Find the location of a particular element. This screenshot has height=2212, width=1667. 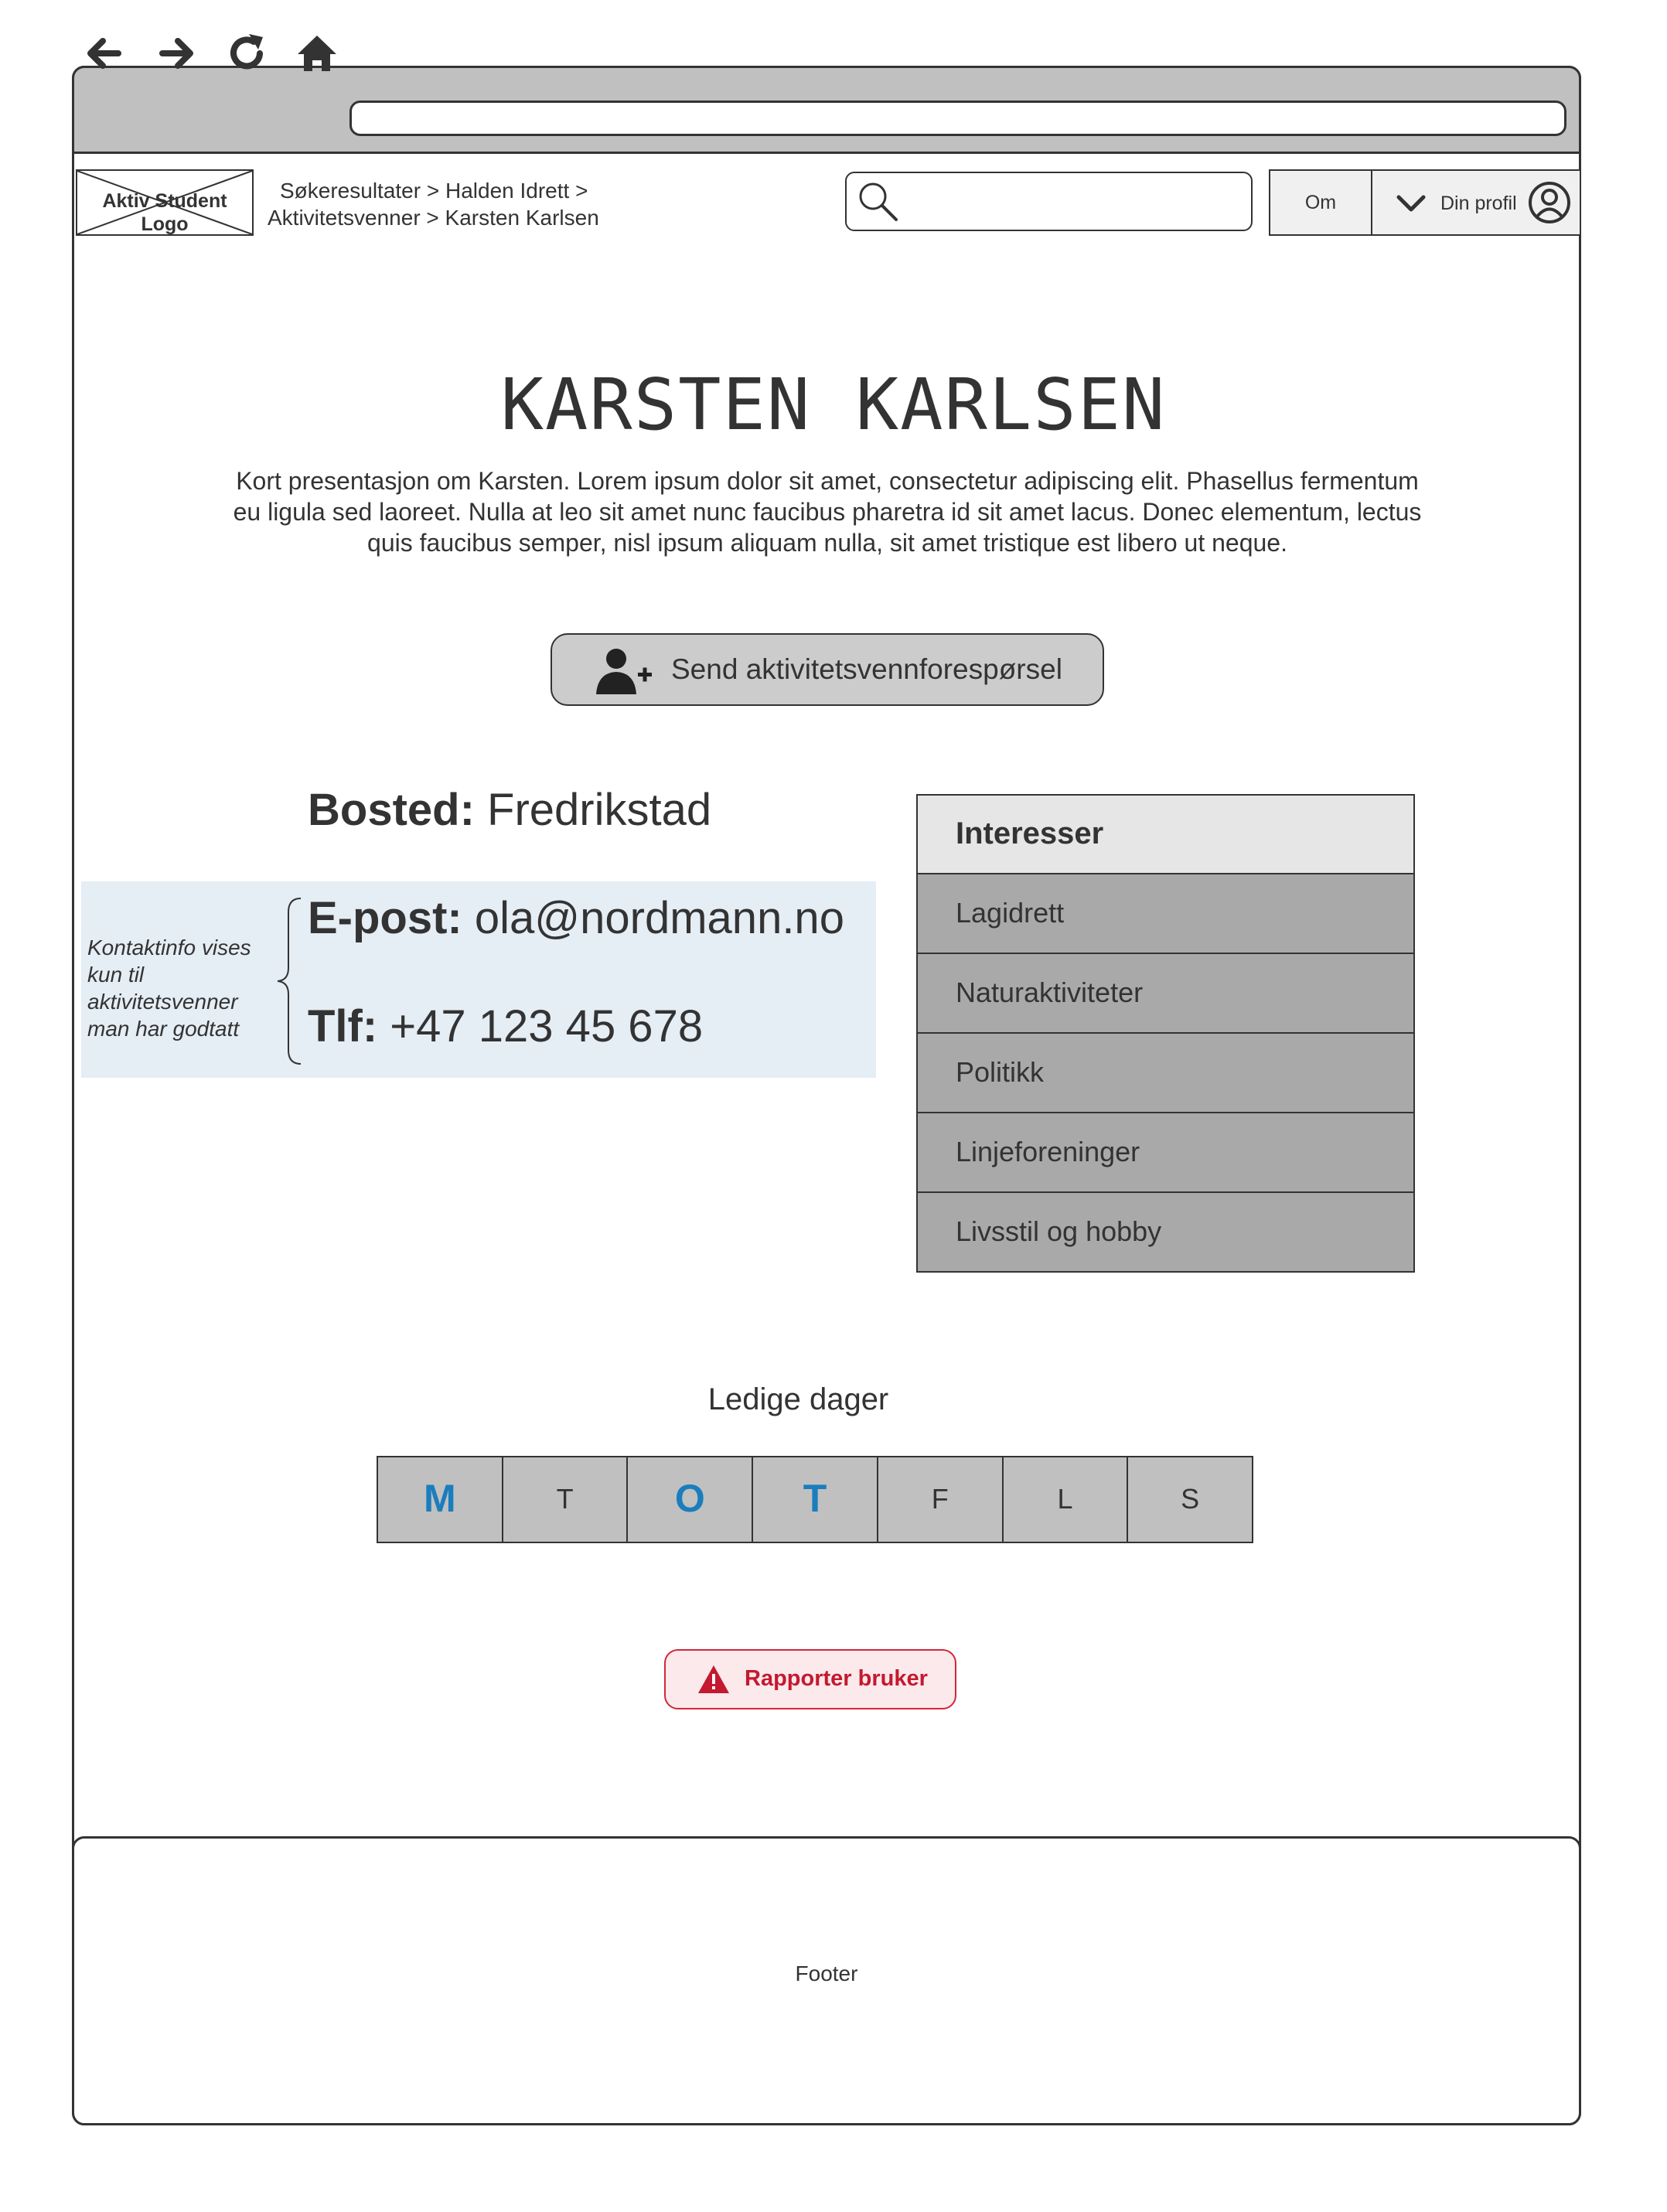

nav-om: Om is located at coordinates (1320, 203).